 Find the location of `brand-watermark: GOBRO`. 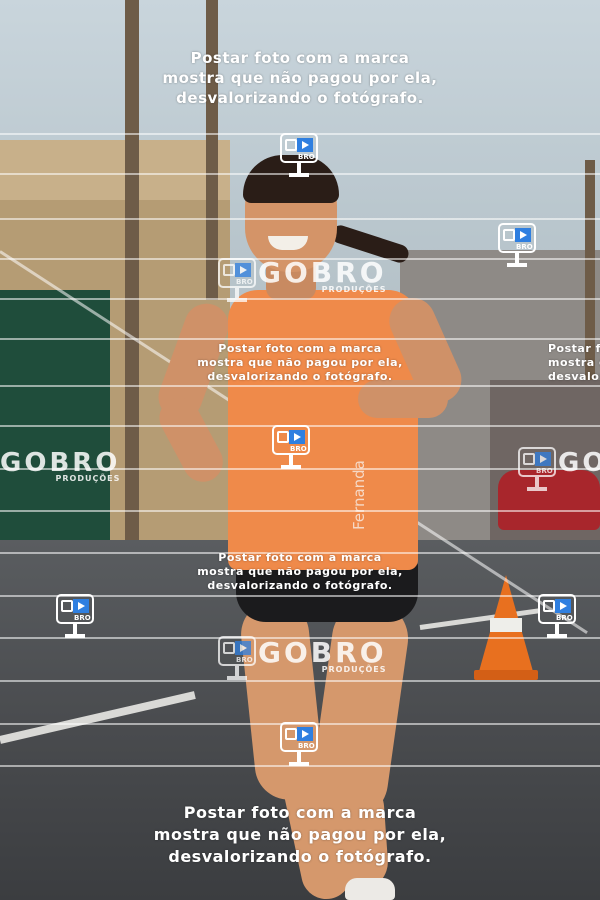

brand-watermark: GOBRO is located at coordinates (579, 463).